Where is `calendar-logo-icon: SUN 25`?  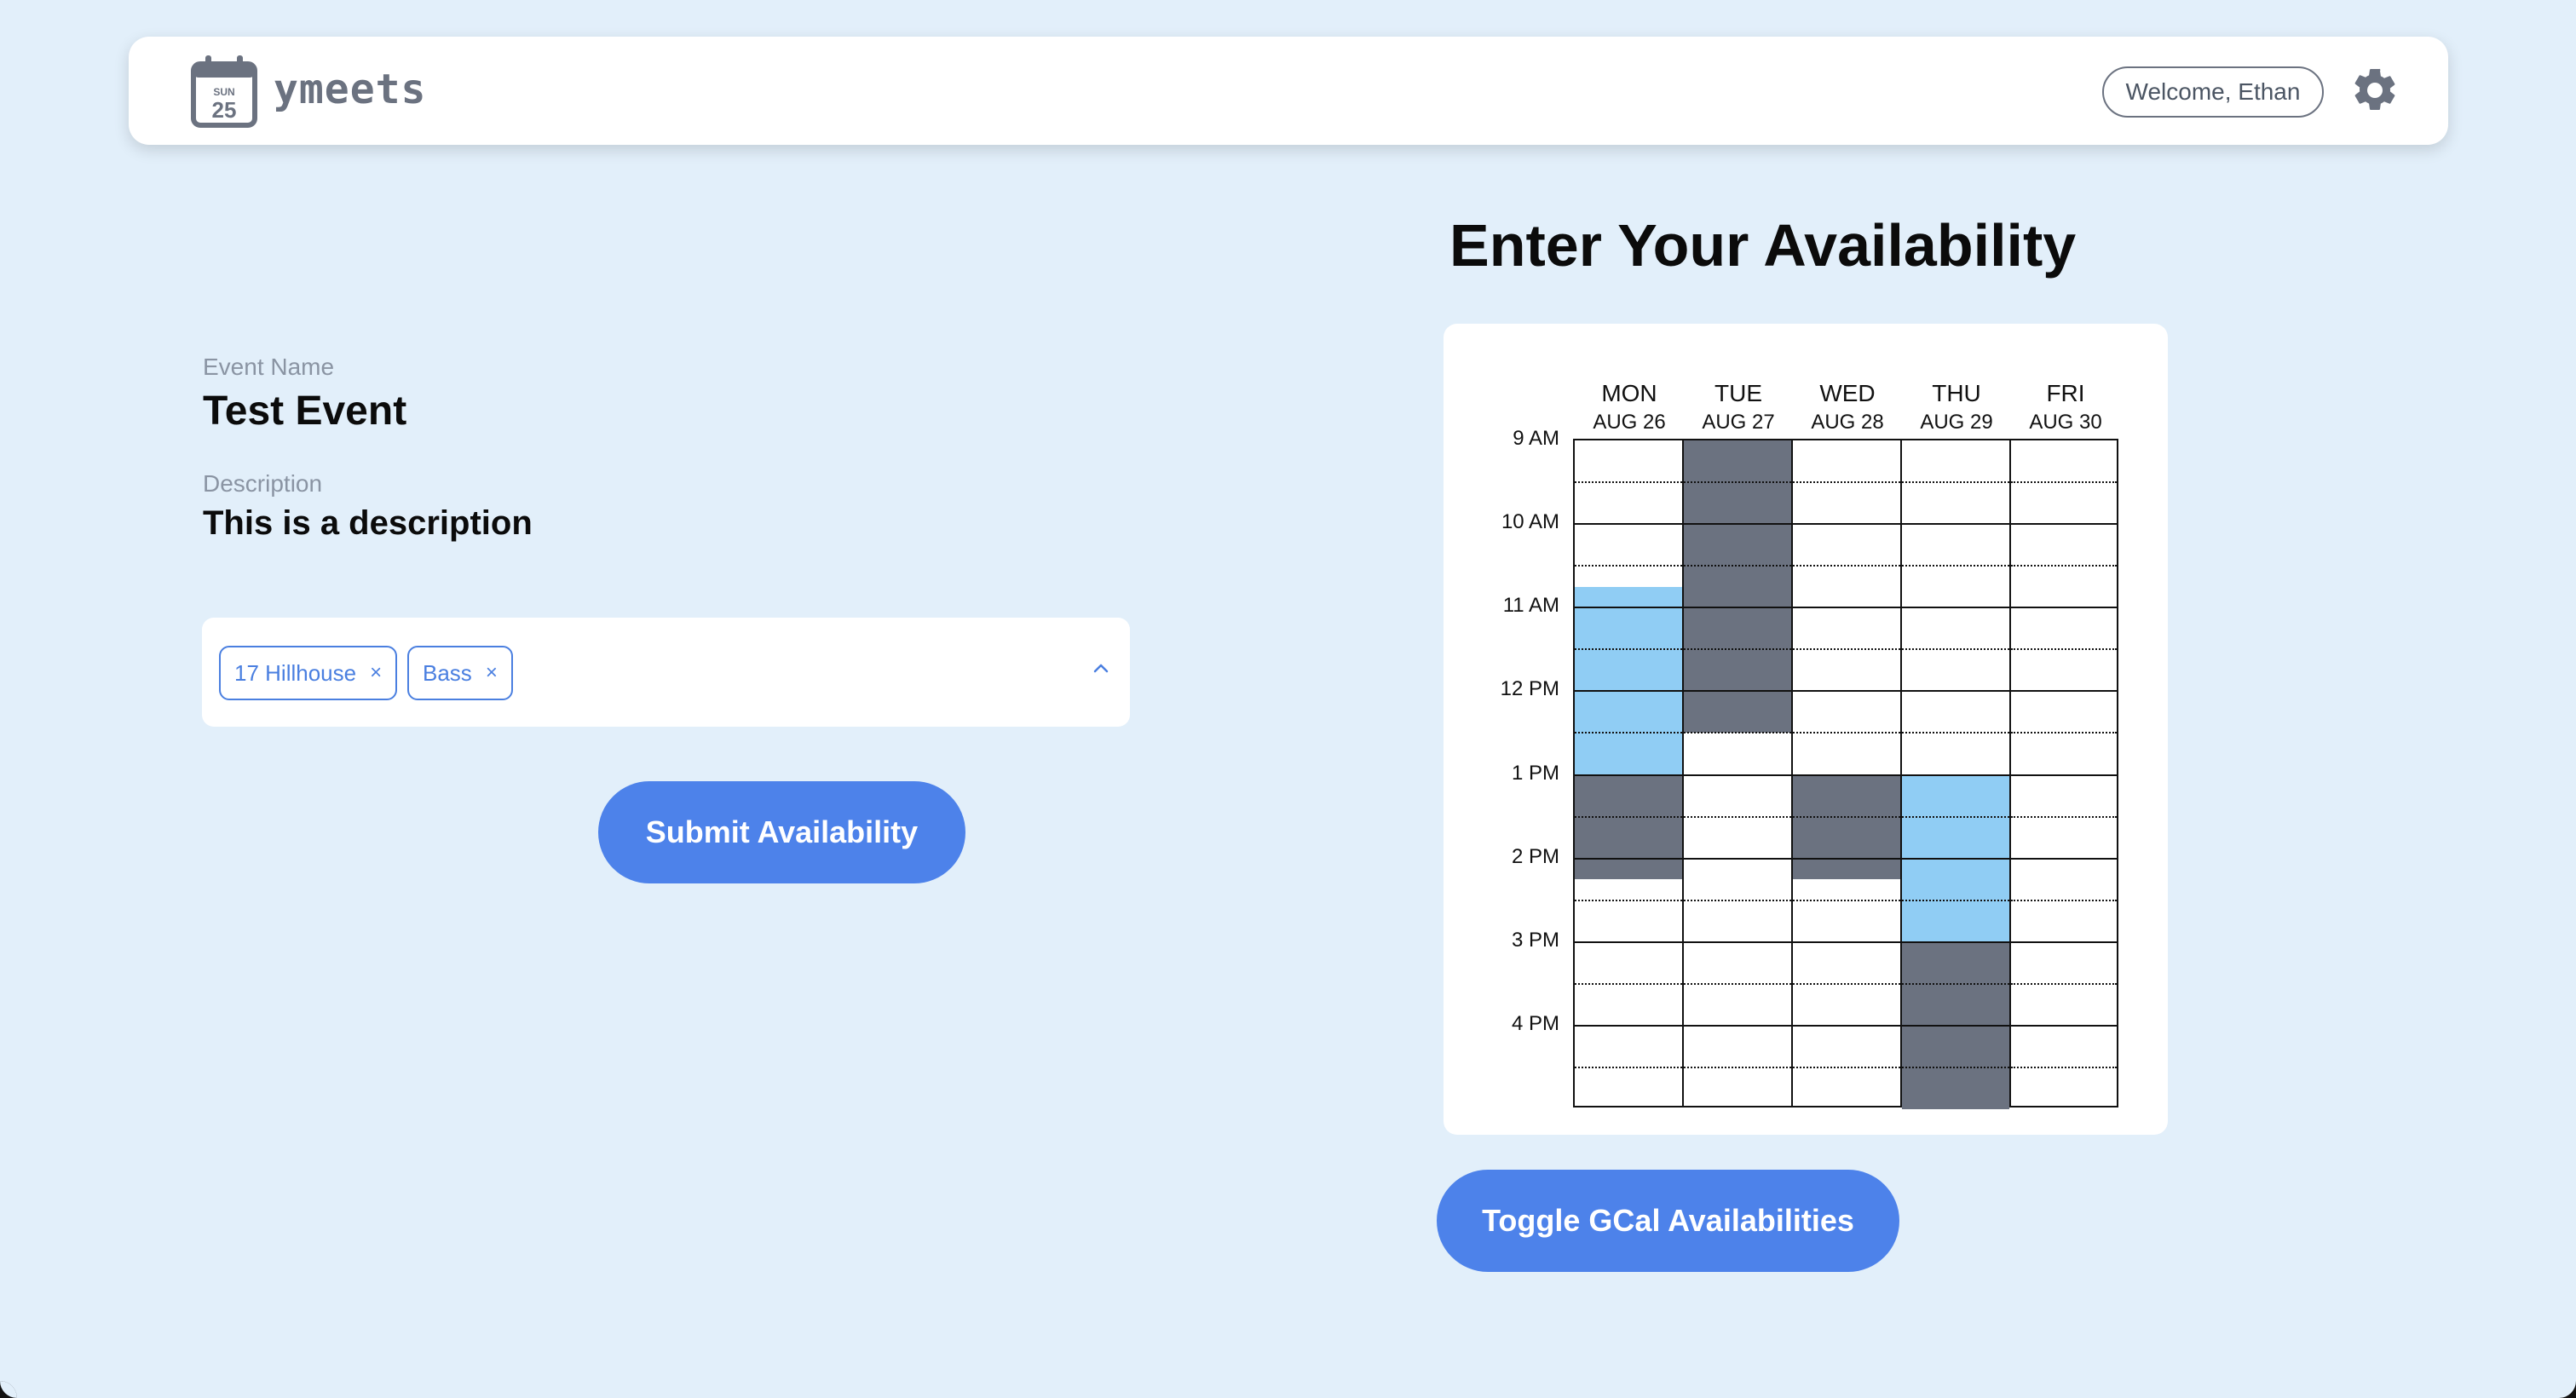 calendar-logo-icon: SUN 25 is located at coordinates (224, 91).